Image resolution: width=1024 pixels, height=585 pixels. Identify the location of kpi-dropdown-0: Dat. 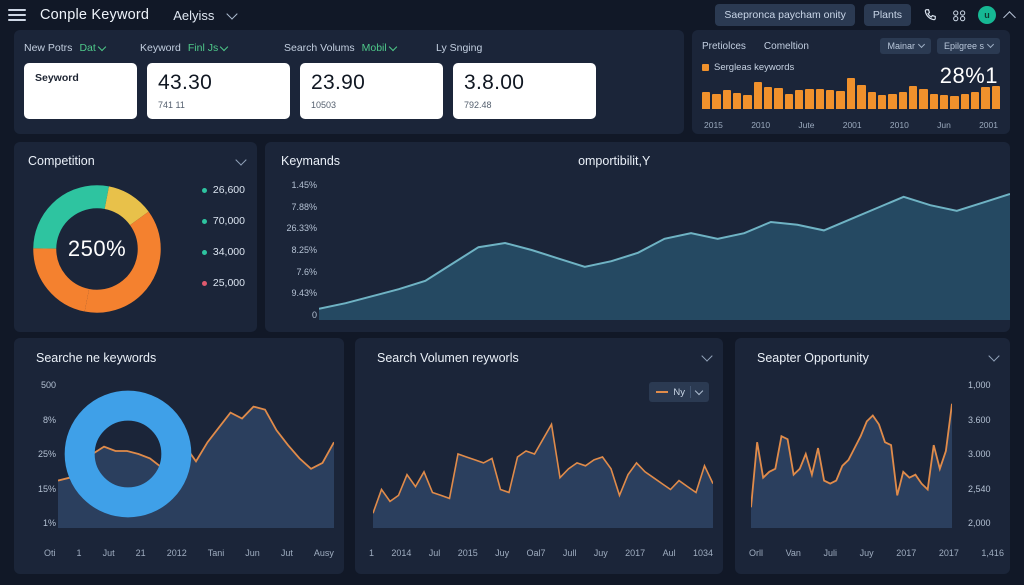
(93, 48).